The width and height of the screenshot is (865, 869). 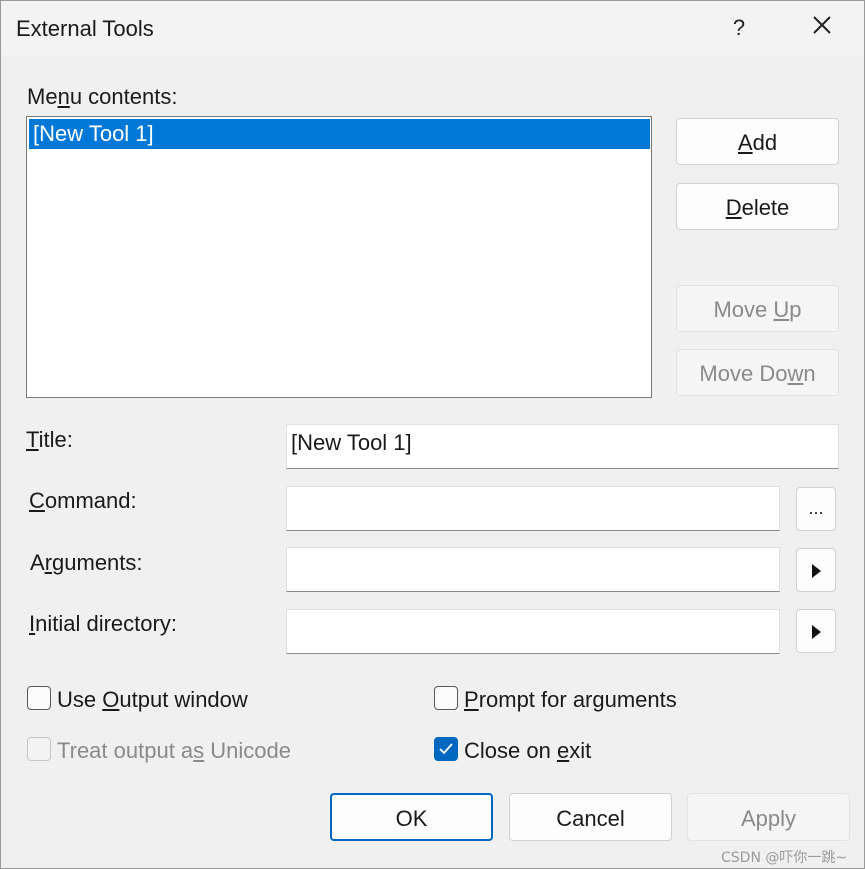 I want to click on command-label: Command:, so click(x=83, y=500).